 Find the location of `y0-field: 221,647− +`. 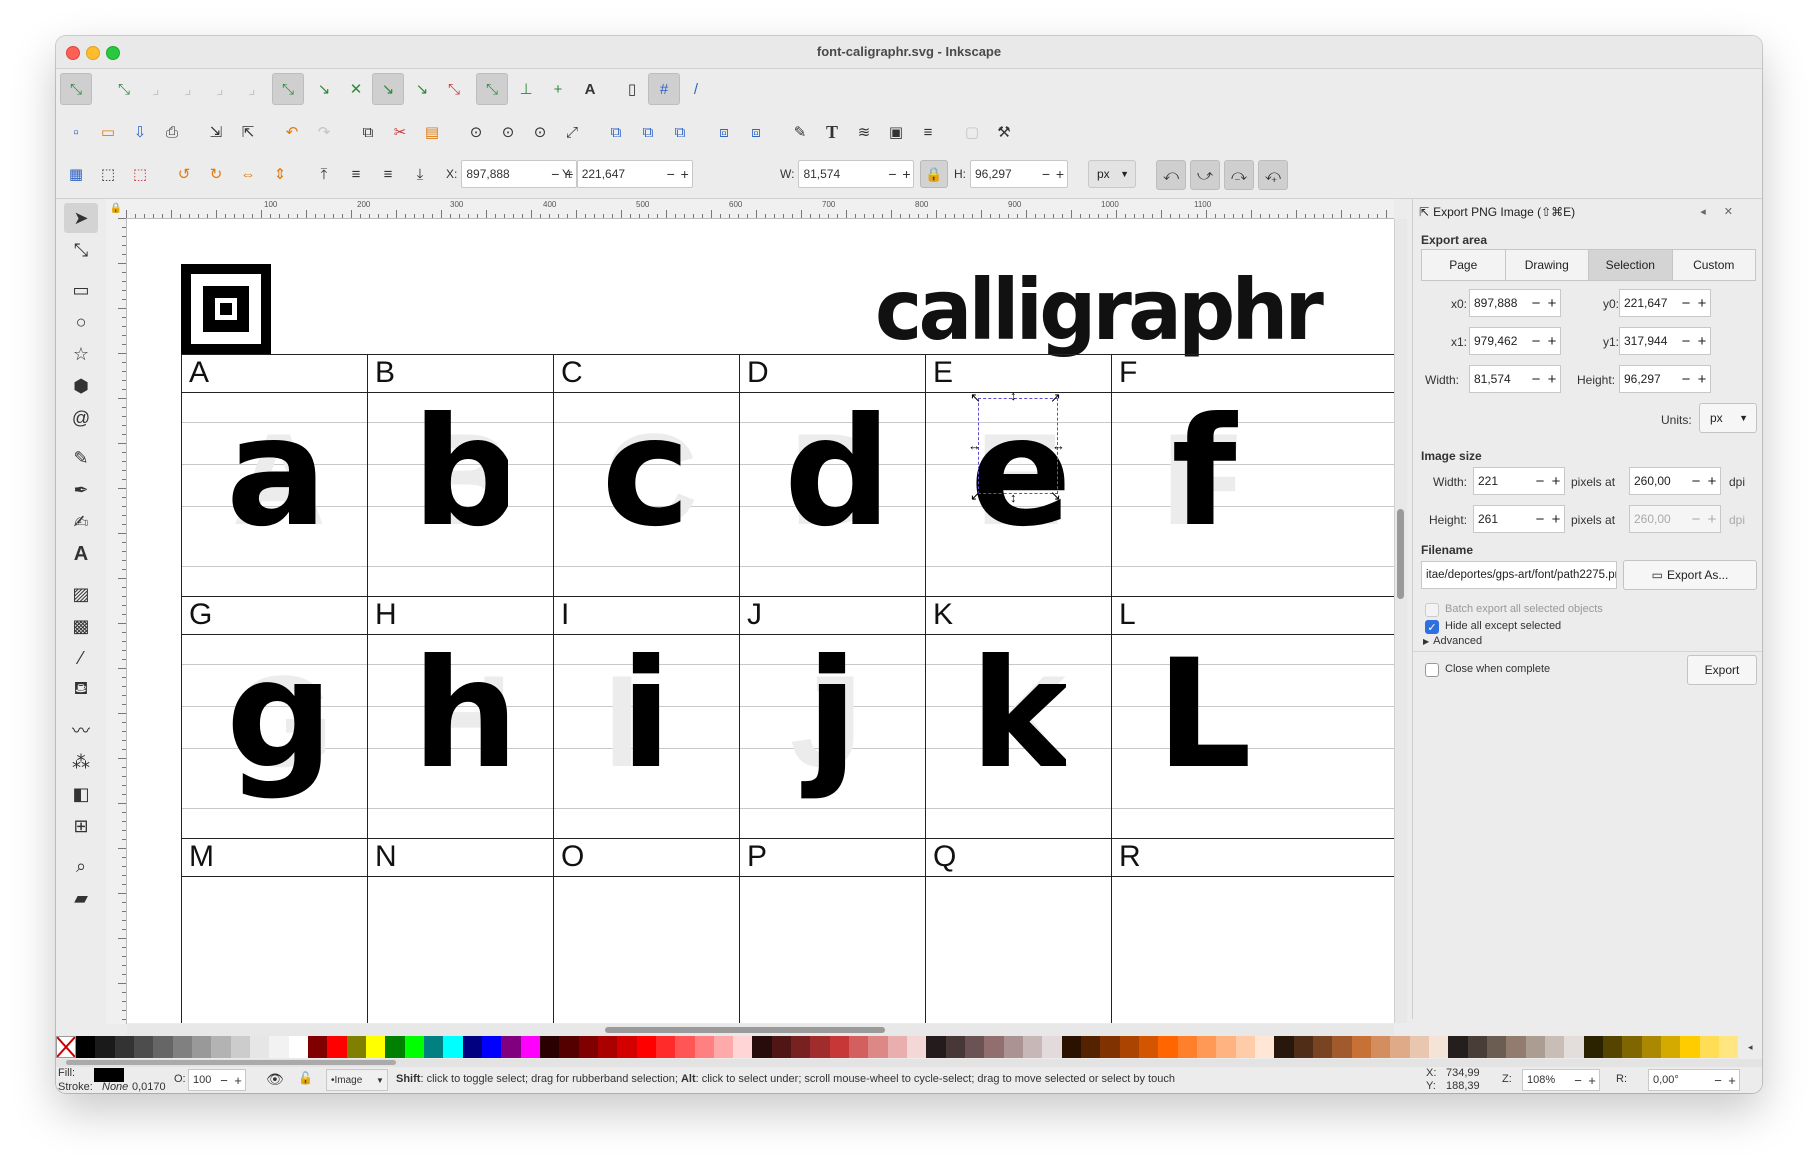

y0-field: 221,647− + is located at coordinates (1665, 303).